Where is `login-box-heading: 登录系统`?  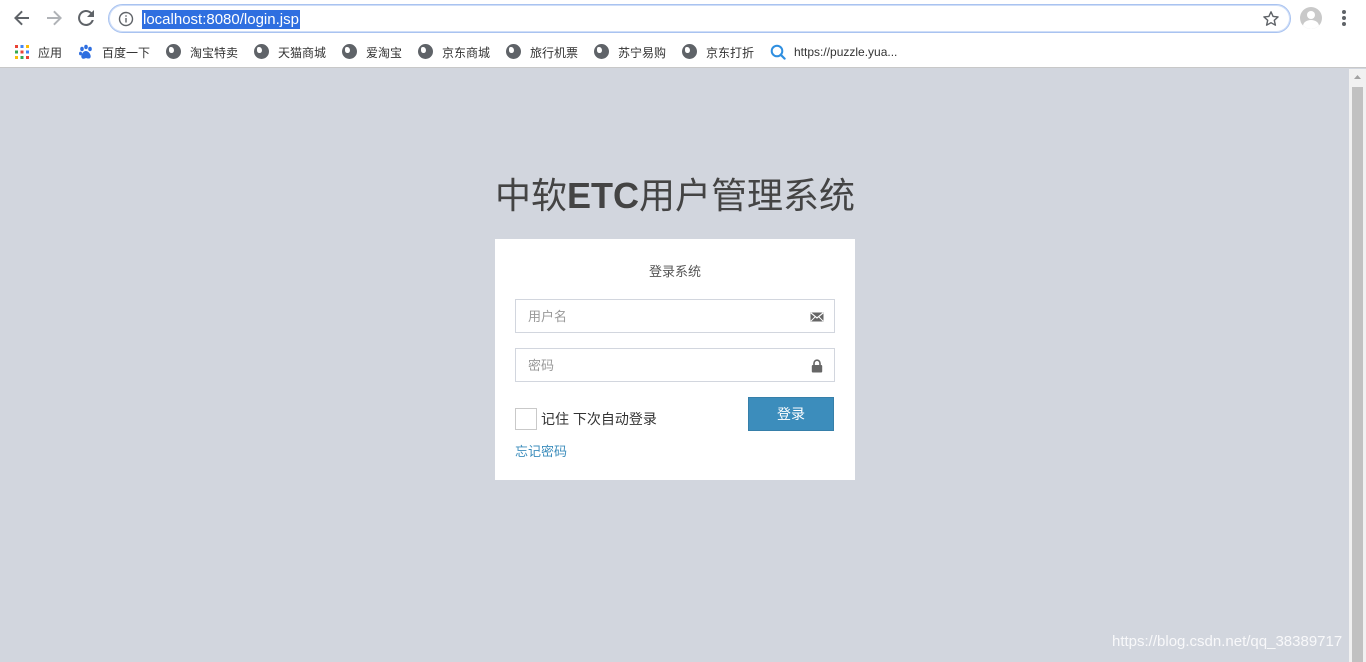
login-box-heading: 登录系统 is located at coordinates (674, 271).